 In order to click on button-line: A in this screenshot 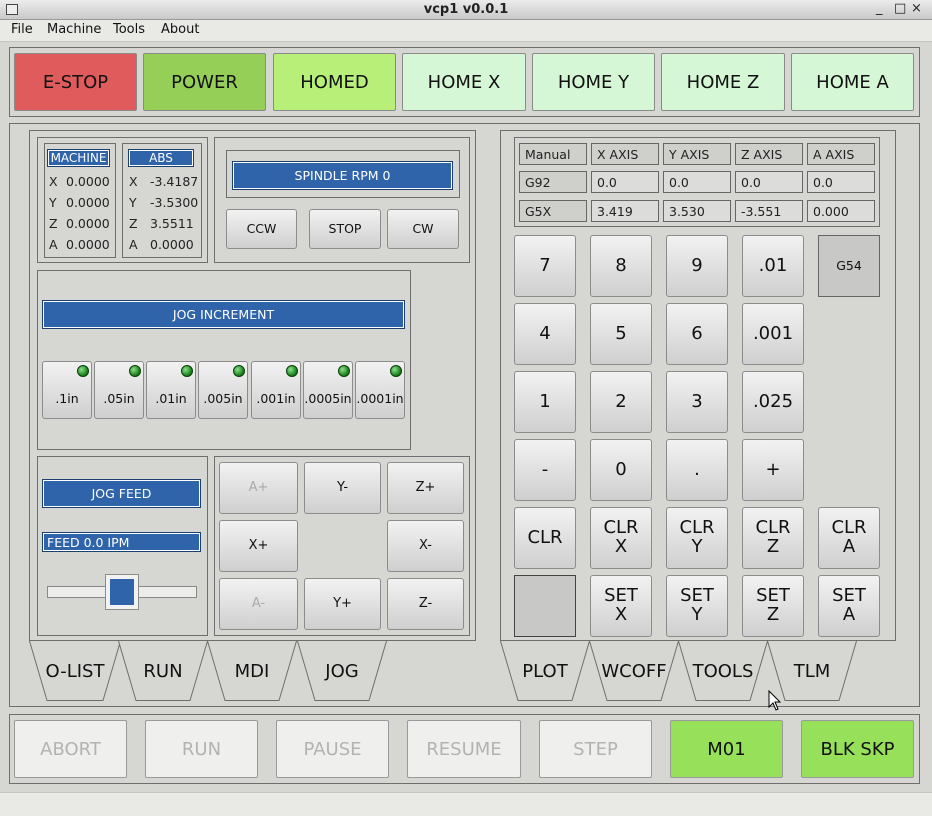, I will do `click(849, 614)`.